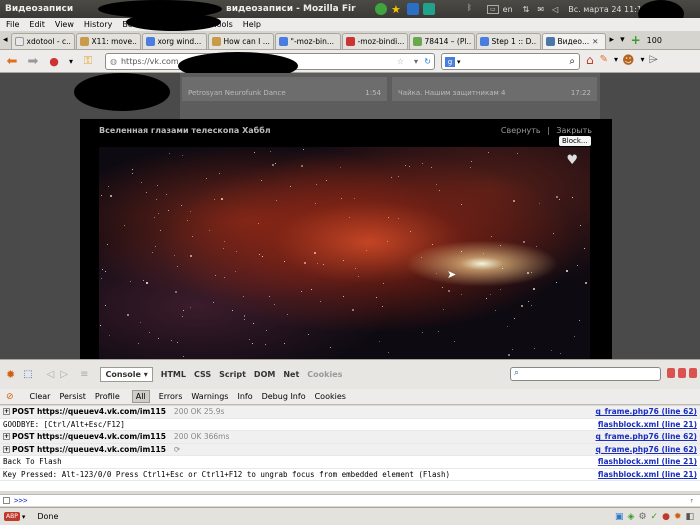  Describe the element at coordinates (330, 396) in the screenshot. I see `filter-cookies: Cookies` at that location.